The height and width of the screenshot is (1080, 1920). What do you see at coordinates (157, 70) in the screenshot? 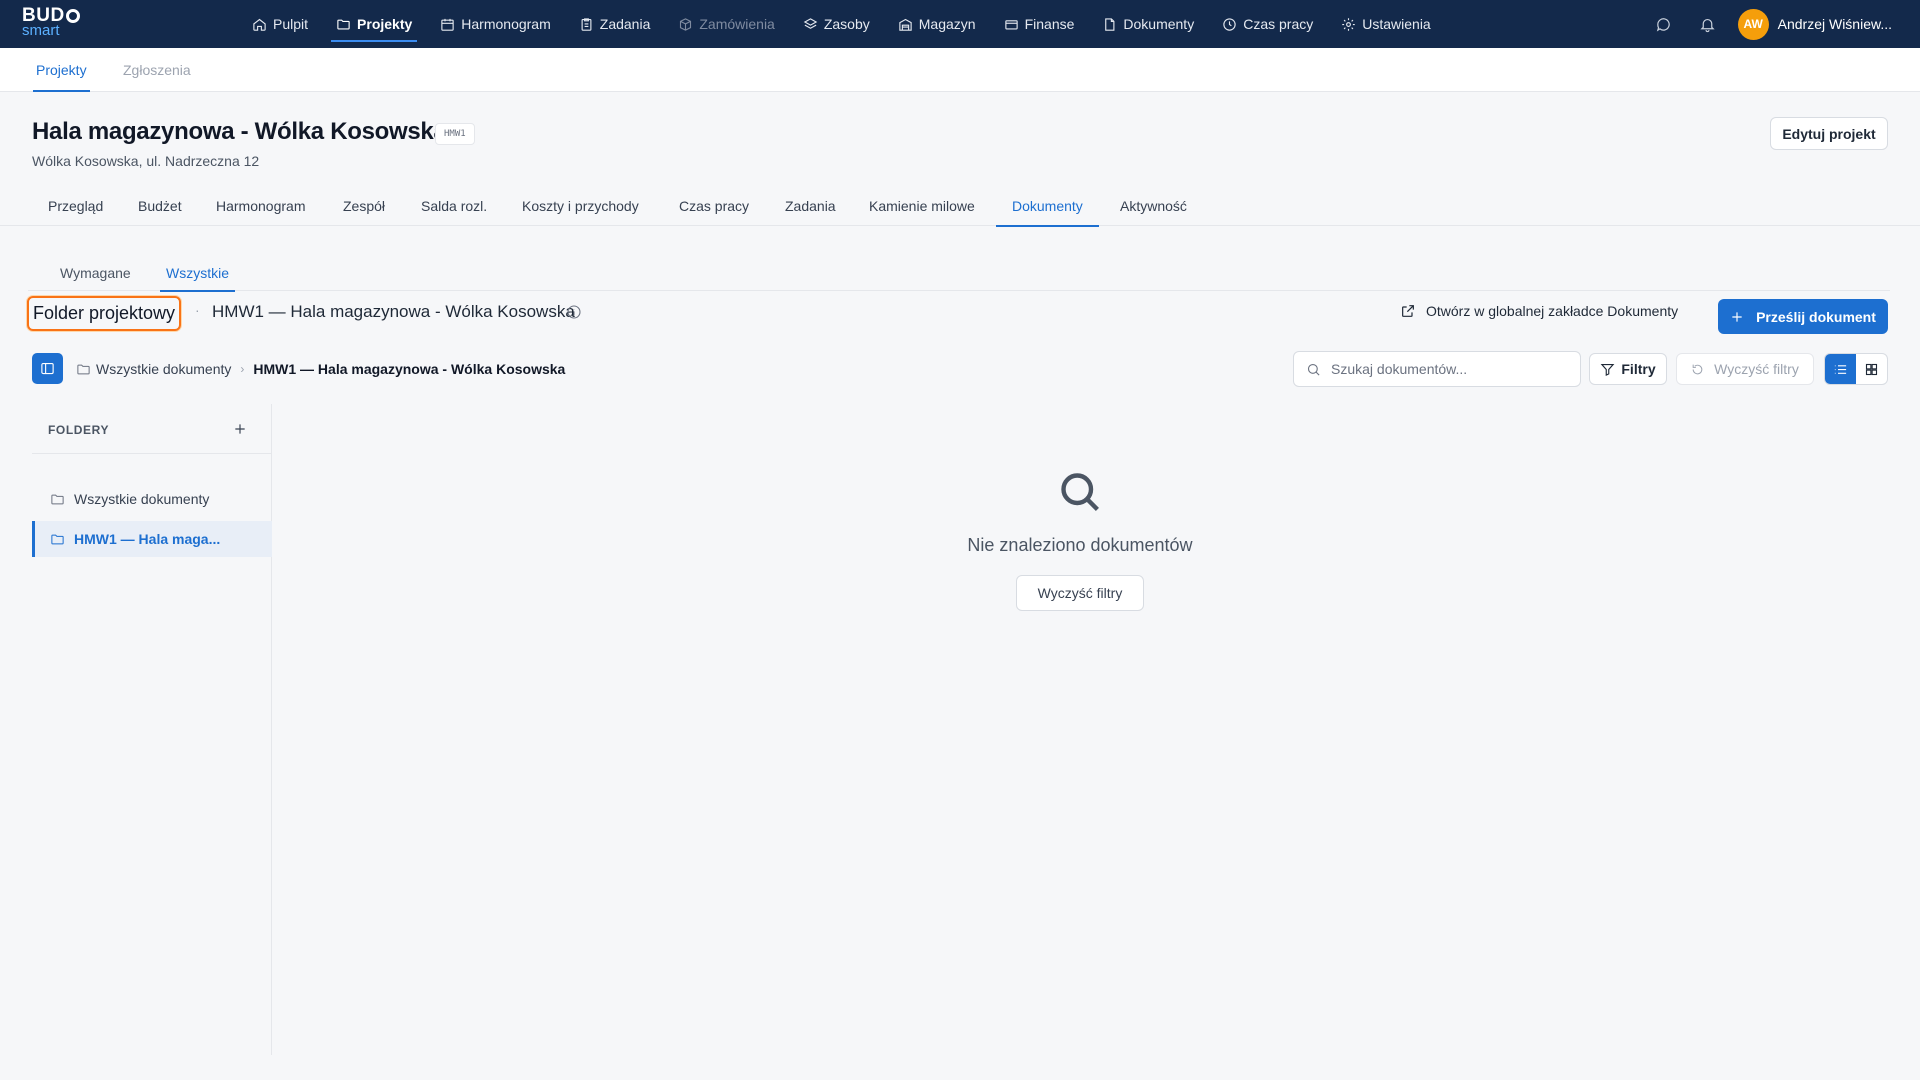
I see `subtab-zgloszenia: Zgłoszenia` at bounding box center [157, 70].